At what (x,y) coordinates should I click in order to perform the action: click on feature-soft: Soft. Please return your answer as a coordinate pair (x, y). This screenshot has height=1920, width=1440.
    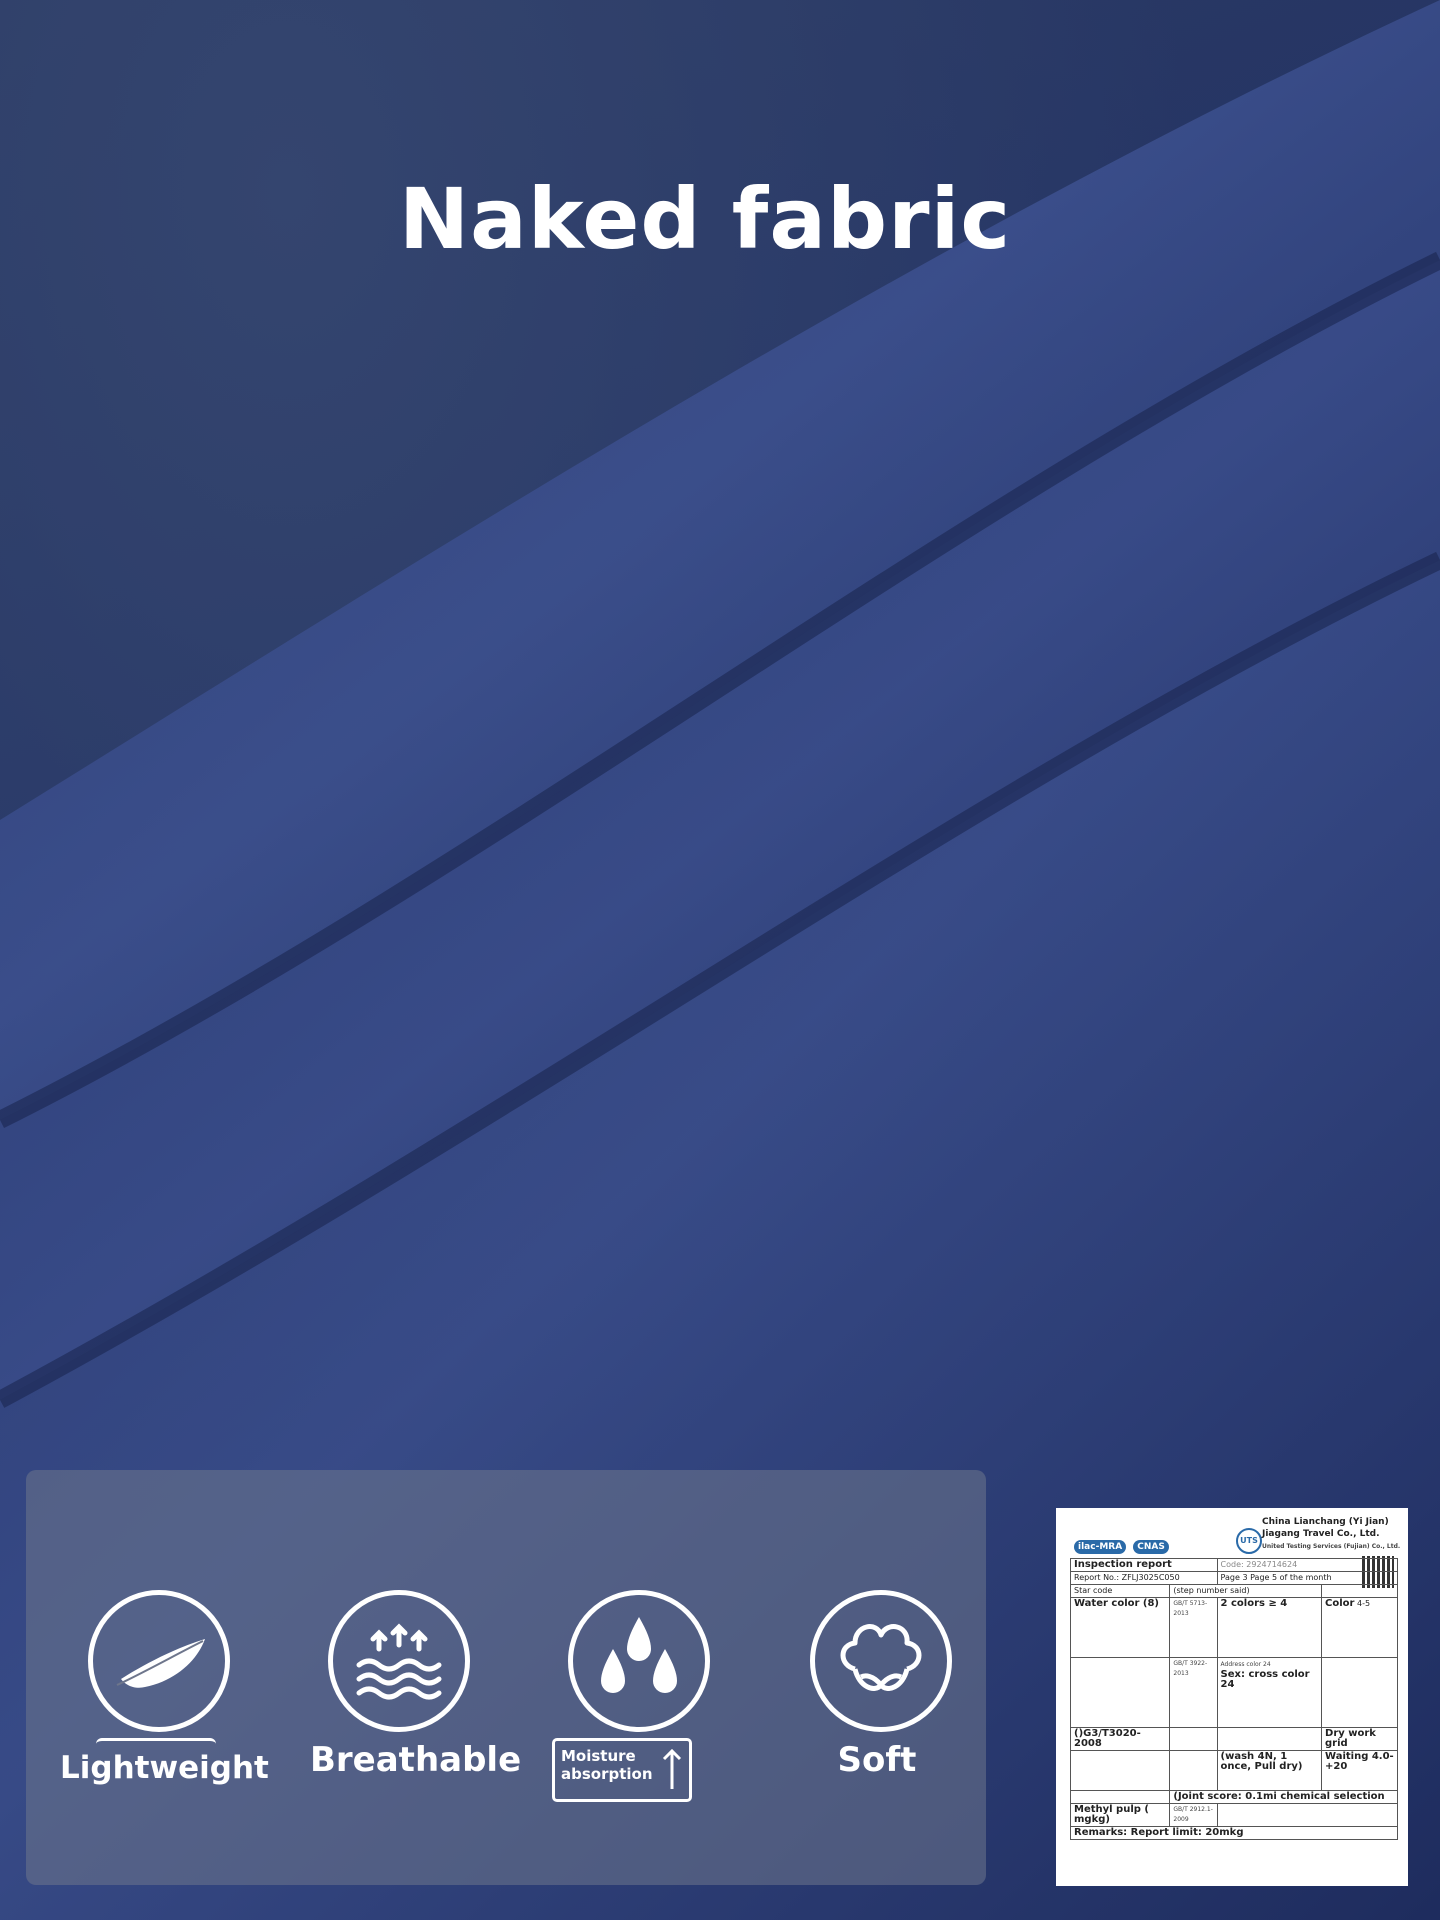
    Looking at the image, I should click on (892, 1710).